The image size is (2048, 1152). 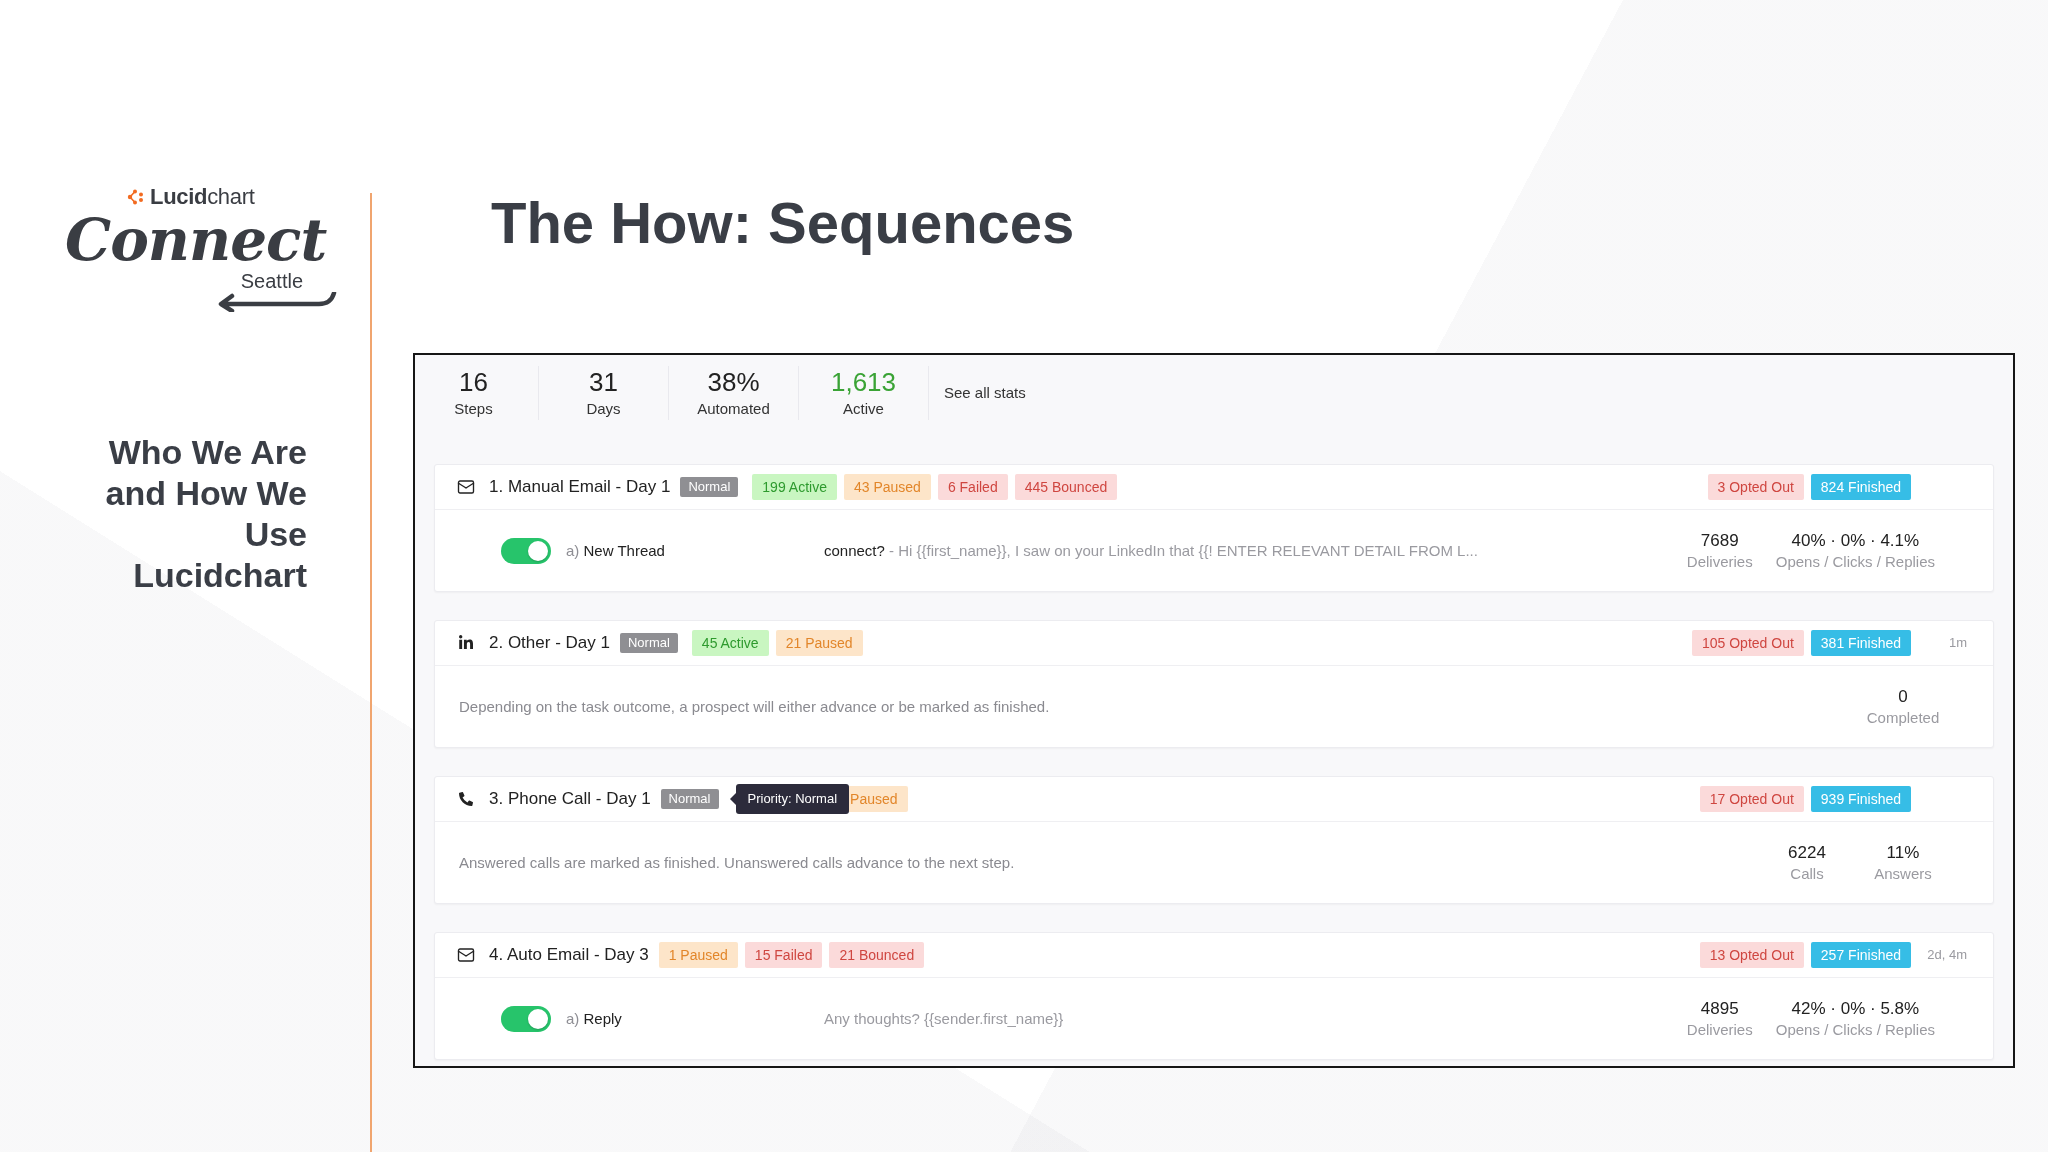 What do you see at coordinates (1855, 540) in the screenshot?
I see `stat-value: 40% · 0% · 4.1%` at bounding box center [1855, 540].